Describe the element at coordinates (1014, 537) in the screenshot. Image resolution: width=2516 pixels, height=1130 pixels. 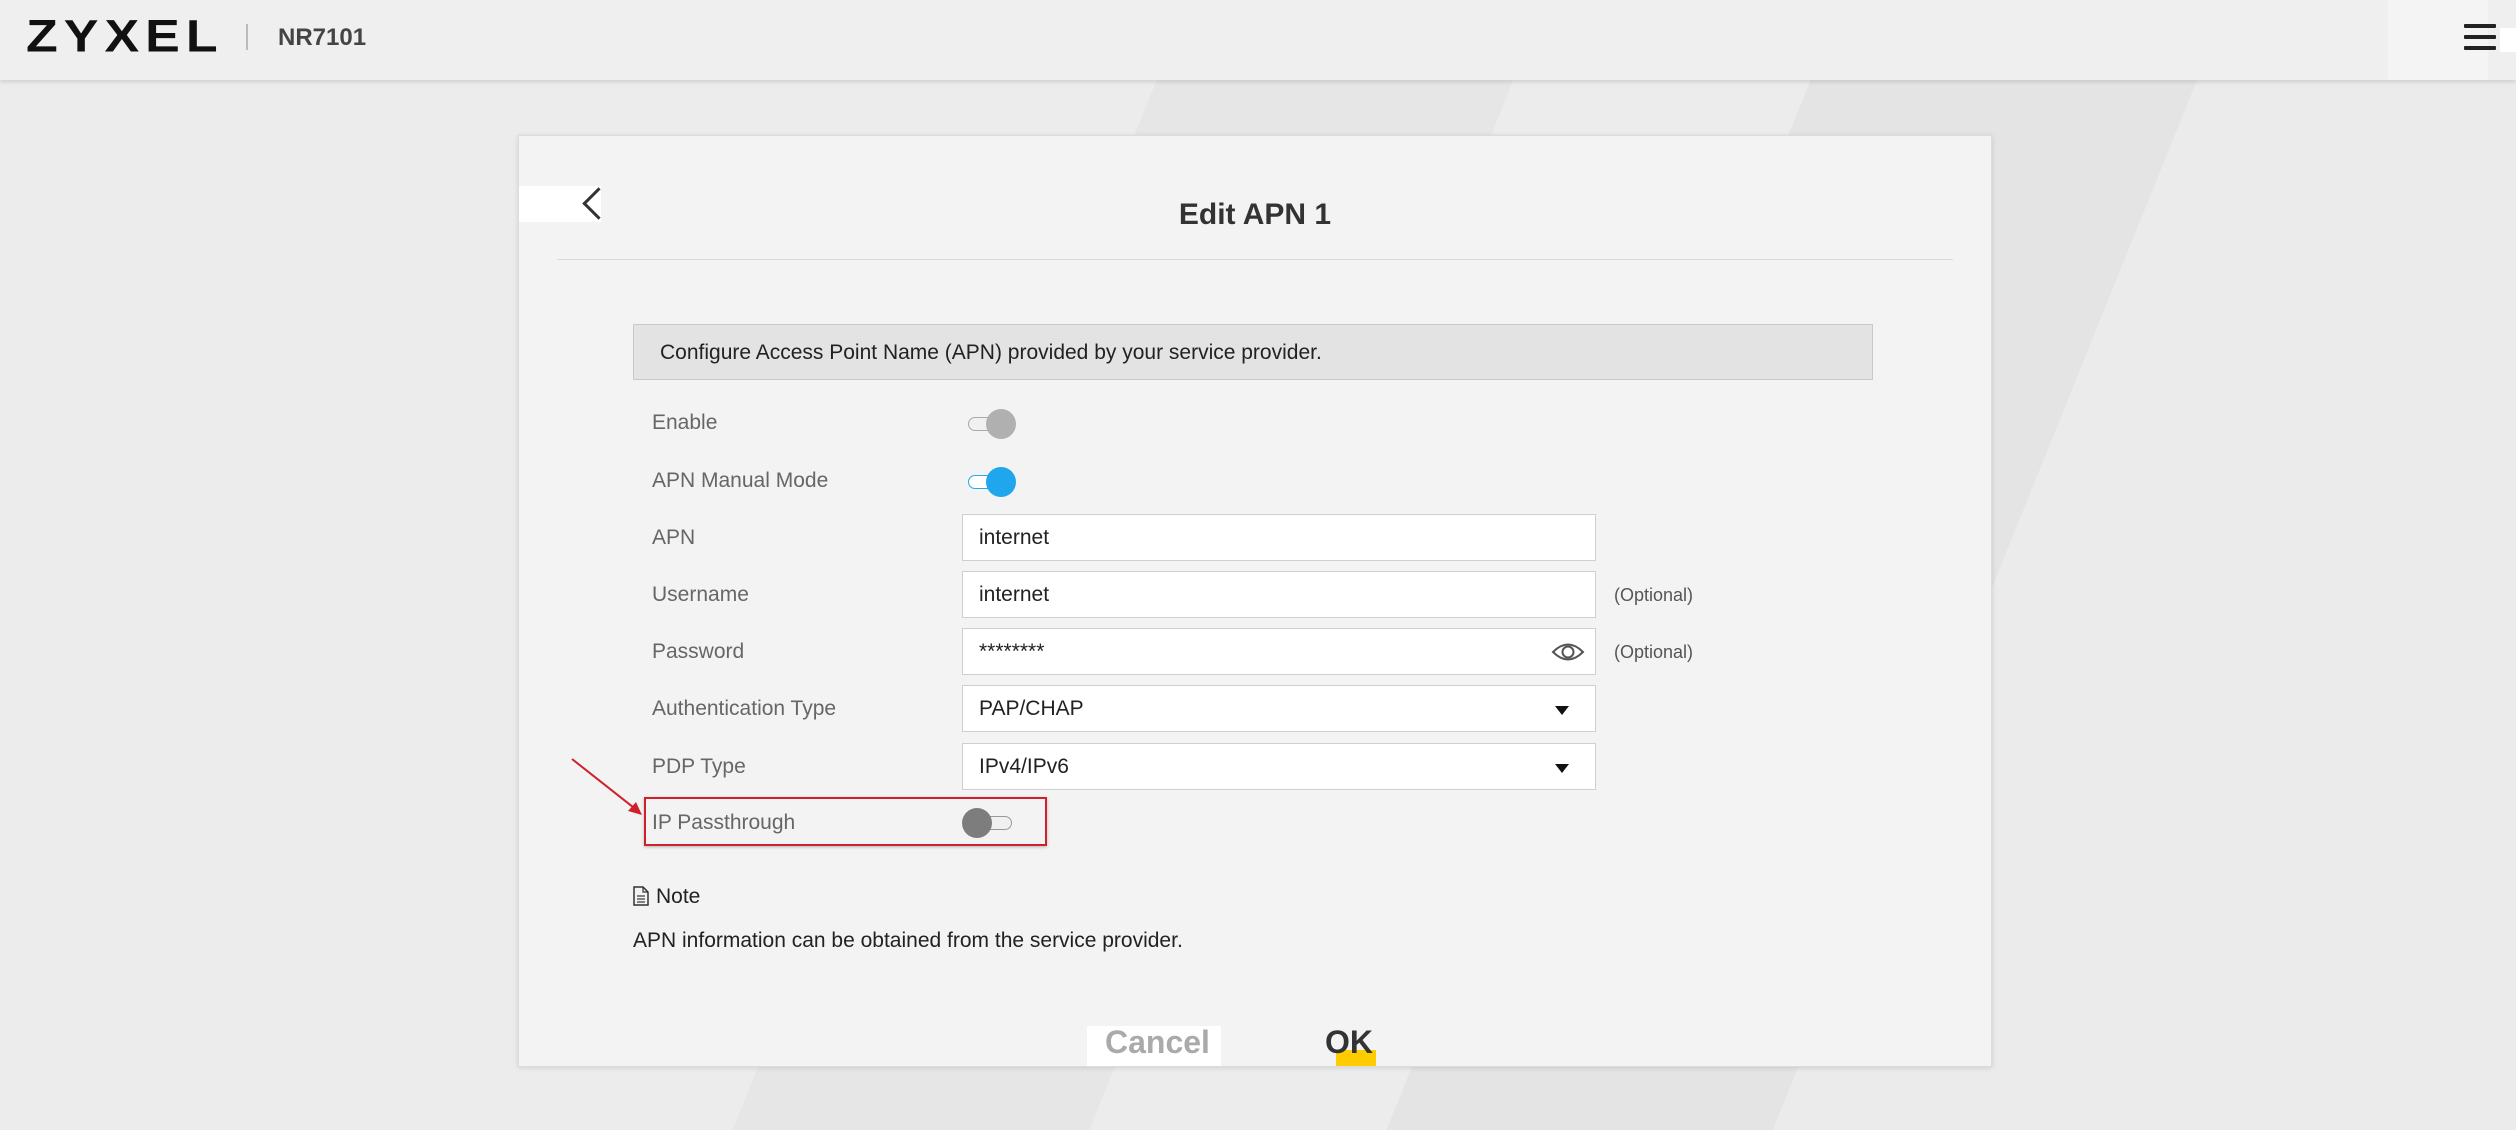
I see `apn-value: internet` at that location.